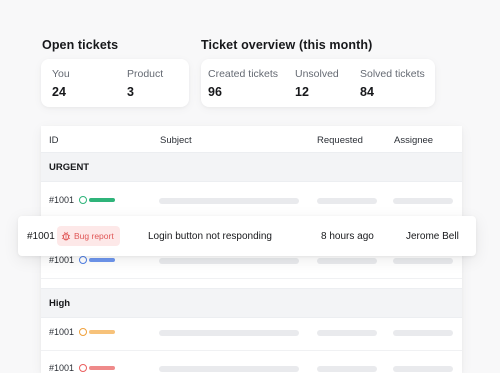  I want to click on group-header-high: High, so click(251, 303).